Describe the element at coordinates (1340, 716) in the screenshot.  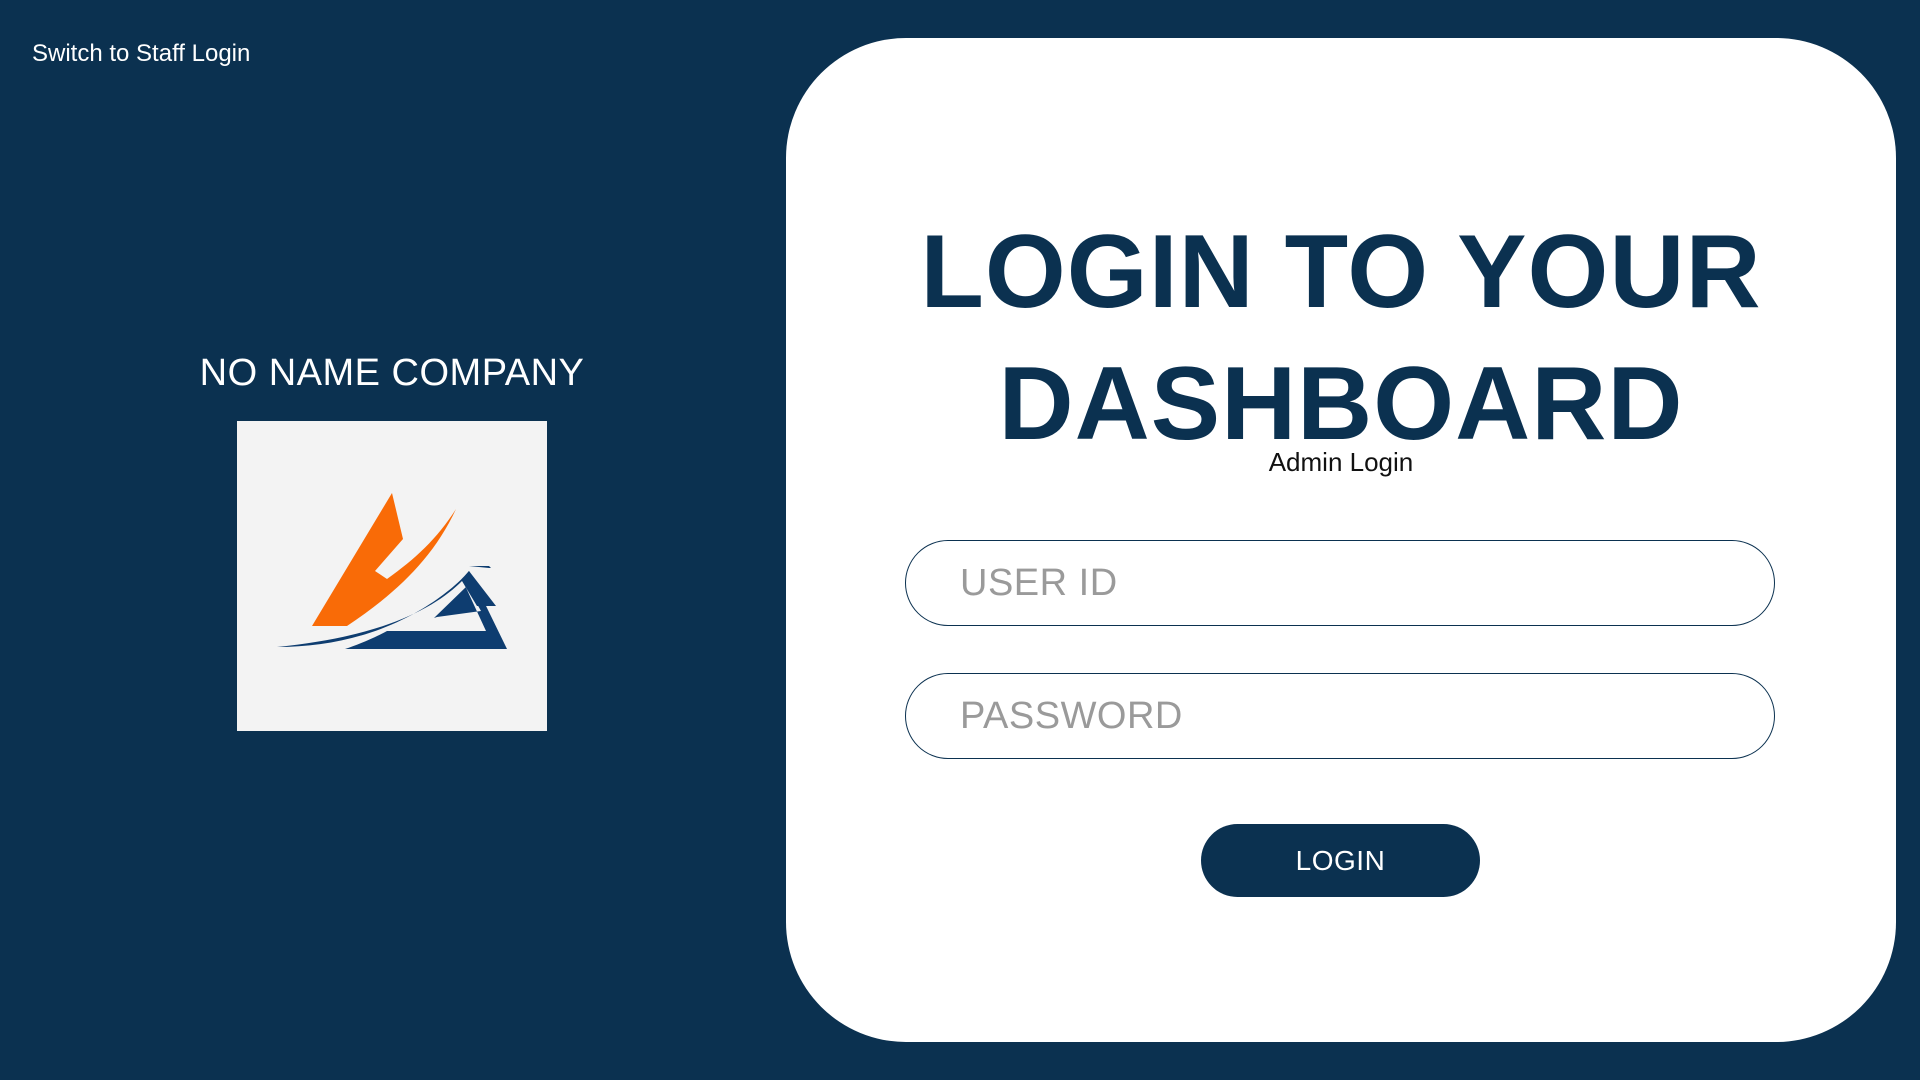
I see `password-input` at that location.